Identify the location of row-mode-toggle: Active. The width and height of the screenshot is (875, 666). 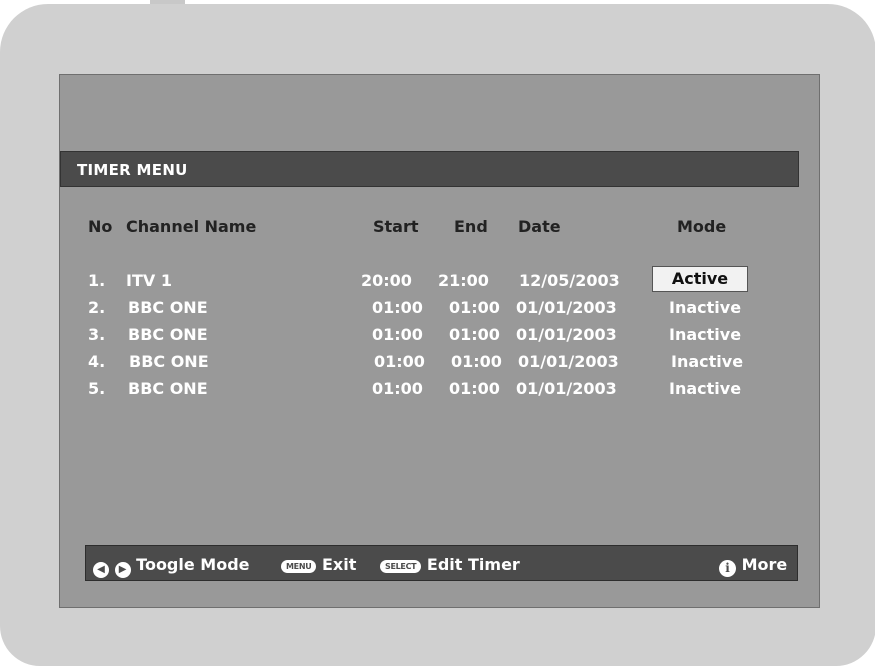
(700, 279).